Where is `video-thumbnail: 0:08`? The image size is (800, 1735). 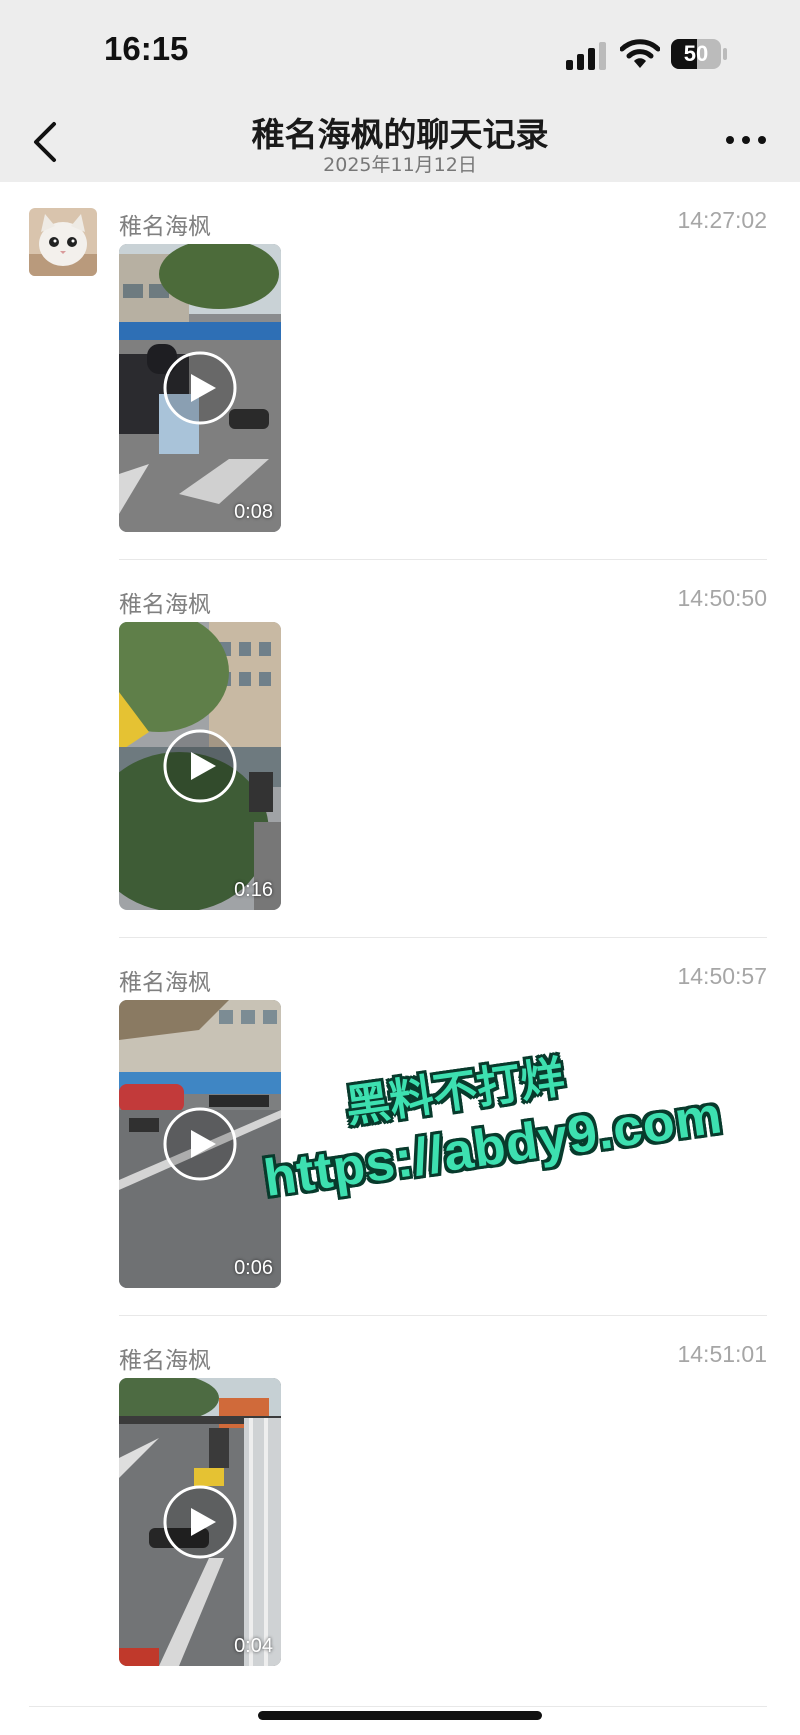
video-thumbnail: 0:08 is located at coordinates (200, 388).